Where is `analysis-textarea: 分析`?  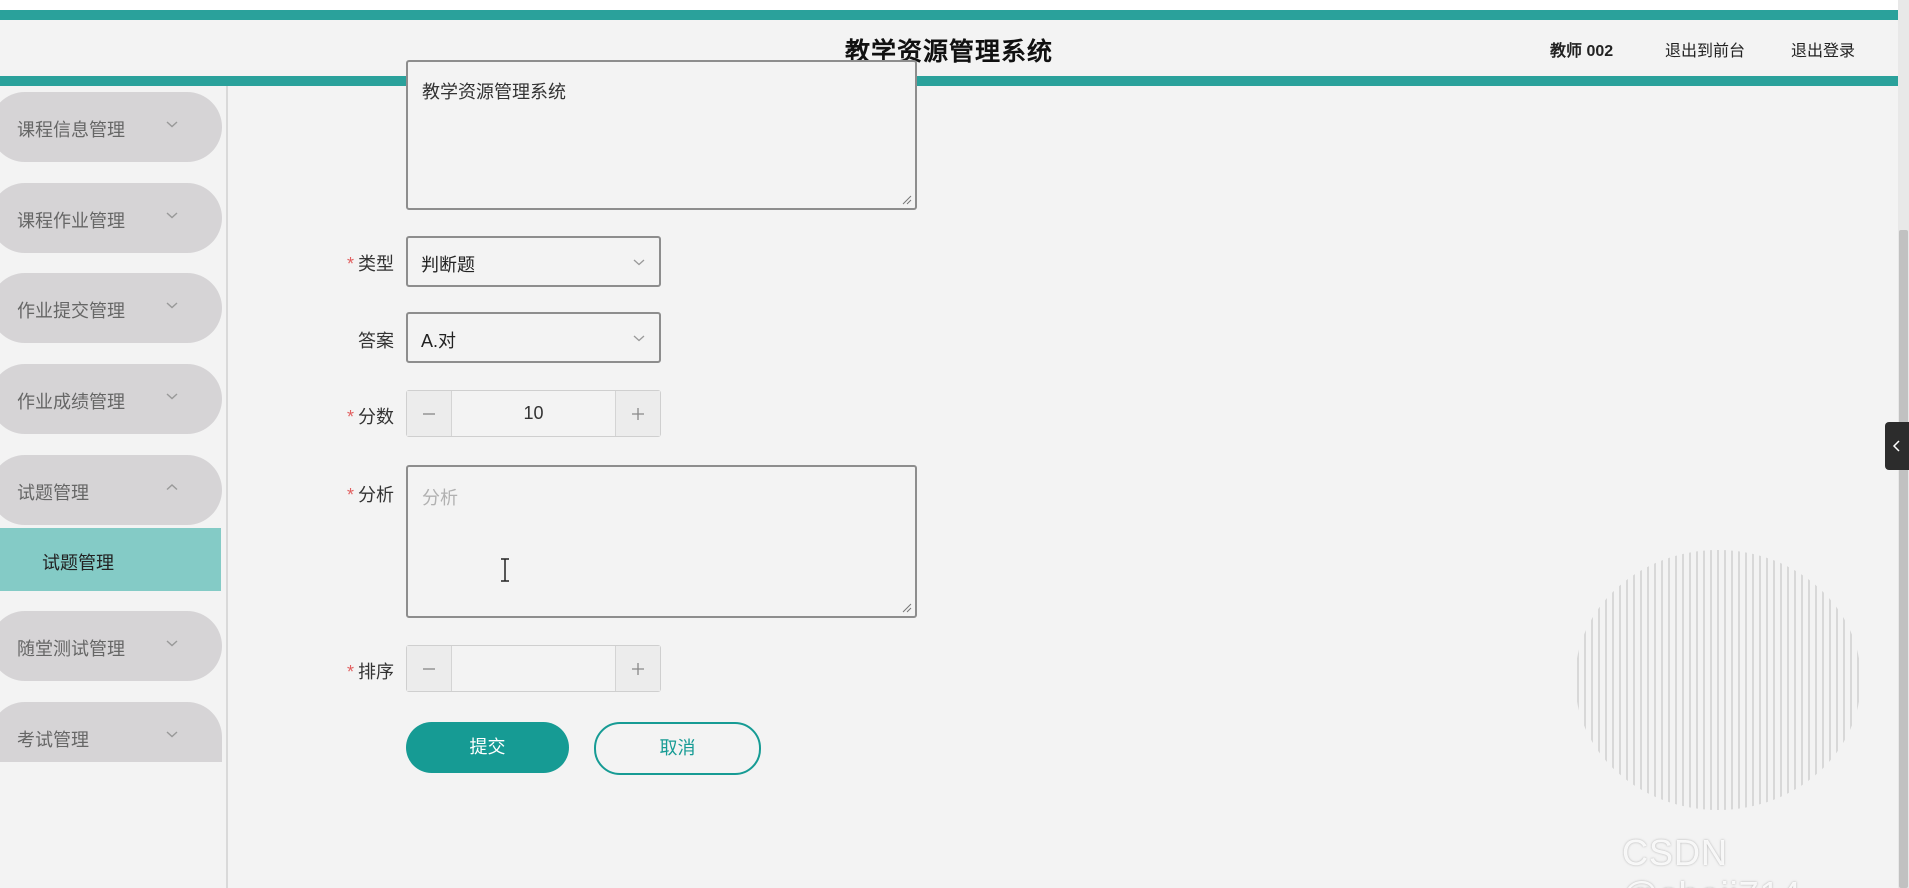
analysis-textarea: 分析 is located at coordinates (661, 541).